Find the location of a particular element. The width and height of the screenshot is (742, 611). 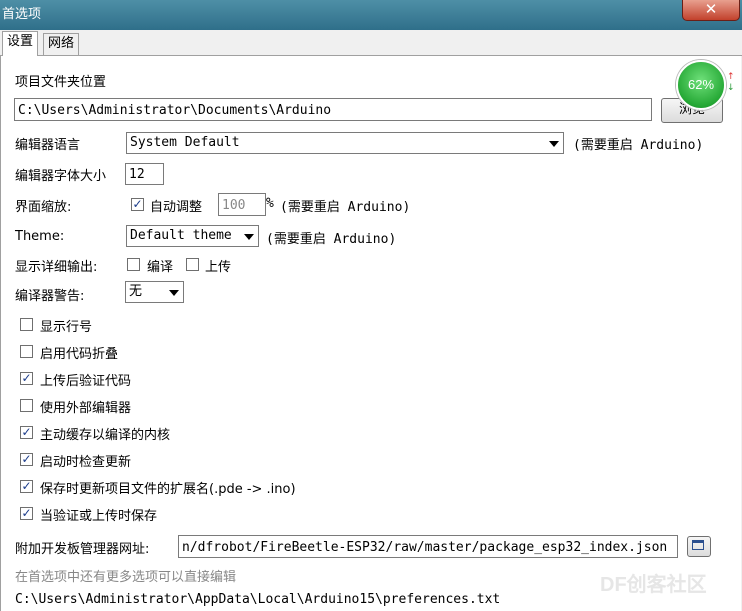

interface-scale-label: 界面缩放: is located at coordinates (43, 207).